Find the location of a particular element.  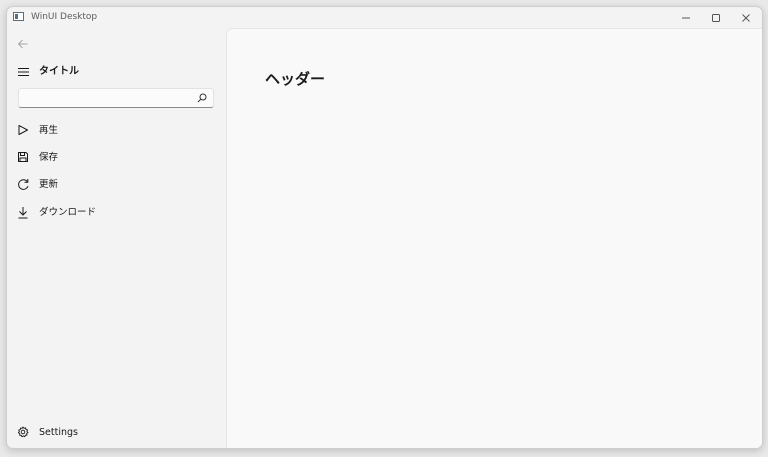

search-input is located at coordinates (107, 98).